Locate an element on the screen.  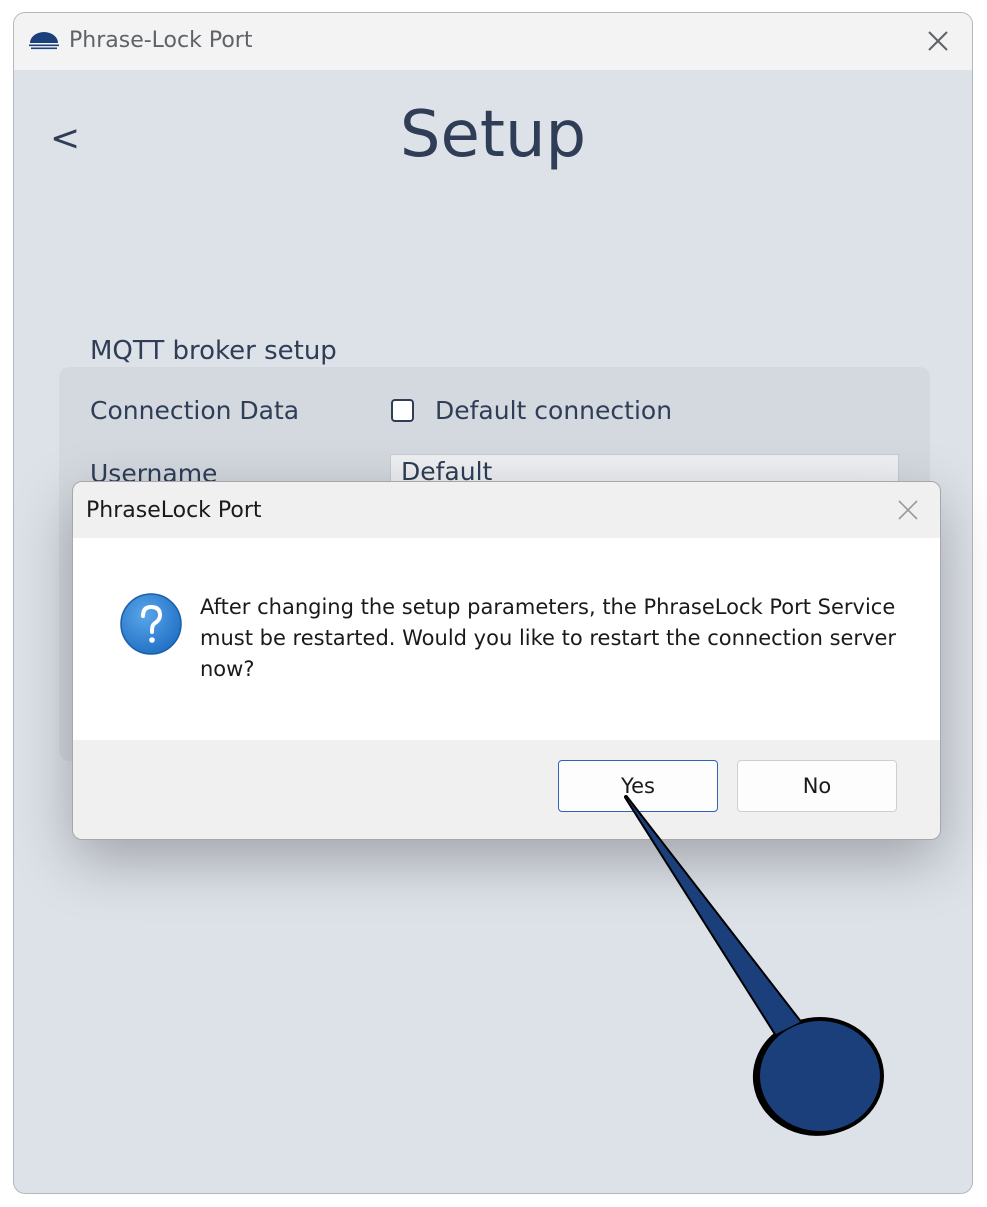
window-title: Phrase-Lock Port is located at coordinates (161, 40).